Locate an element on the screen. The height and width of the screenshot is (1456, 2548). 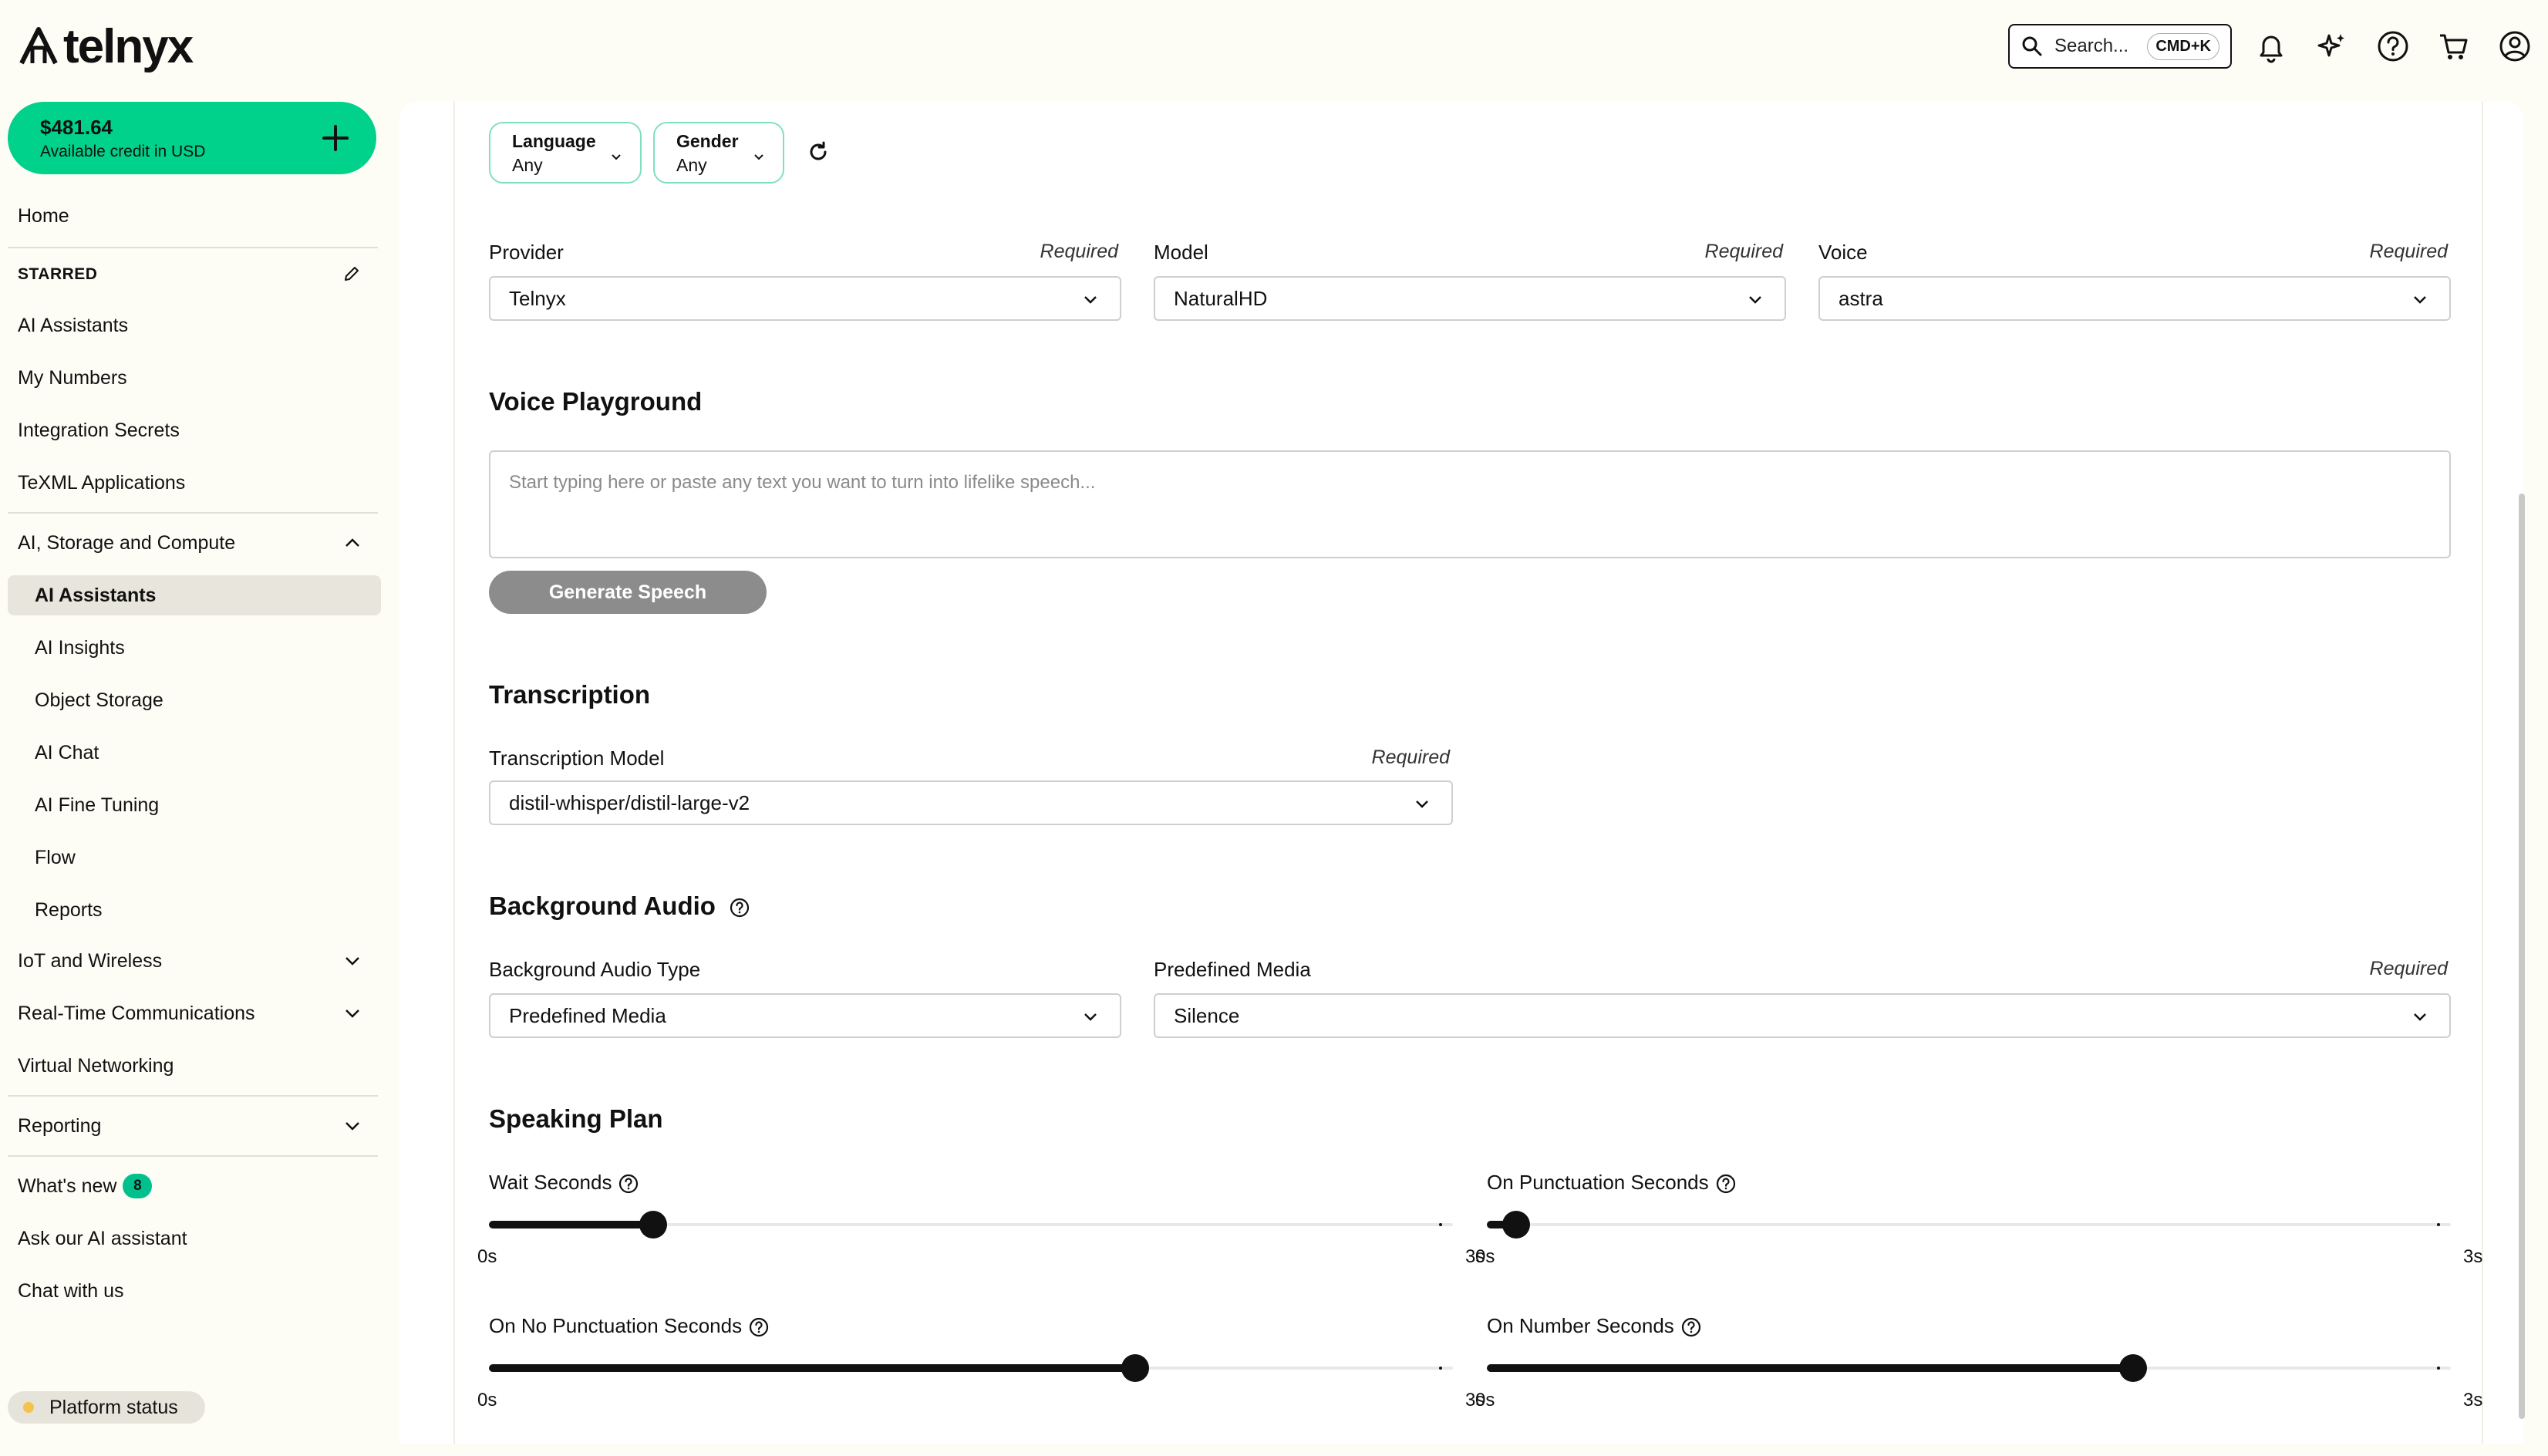
sparkle-icon is located at coordinates (2332, 46).